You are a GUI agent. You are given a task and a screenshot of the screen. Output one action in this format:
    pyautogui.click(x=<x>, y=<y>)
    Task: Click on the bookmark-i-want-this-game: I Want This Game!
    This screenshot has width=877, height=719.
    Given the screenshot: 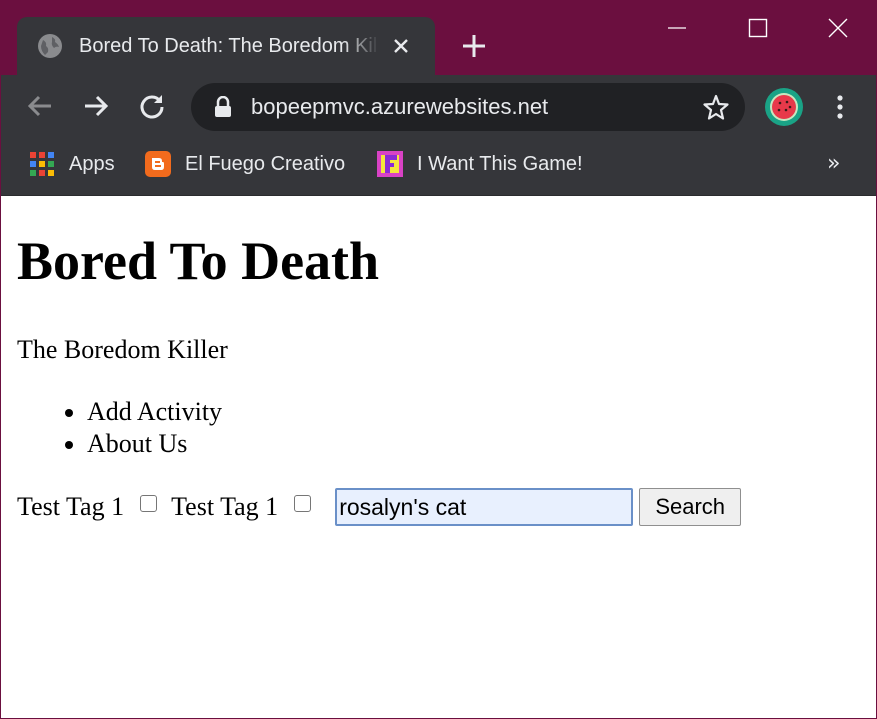 What is the action you would take?
    pyautogui.click(x=480, y=164)
    